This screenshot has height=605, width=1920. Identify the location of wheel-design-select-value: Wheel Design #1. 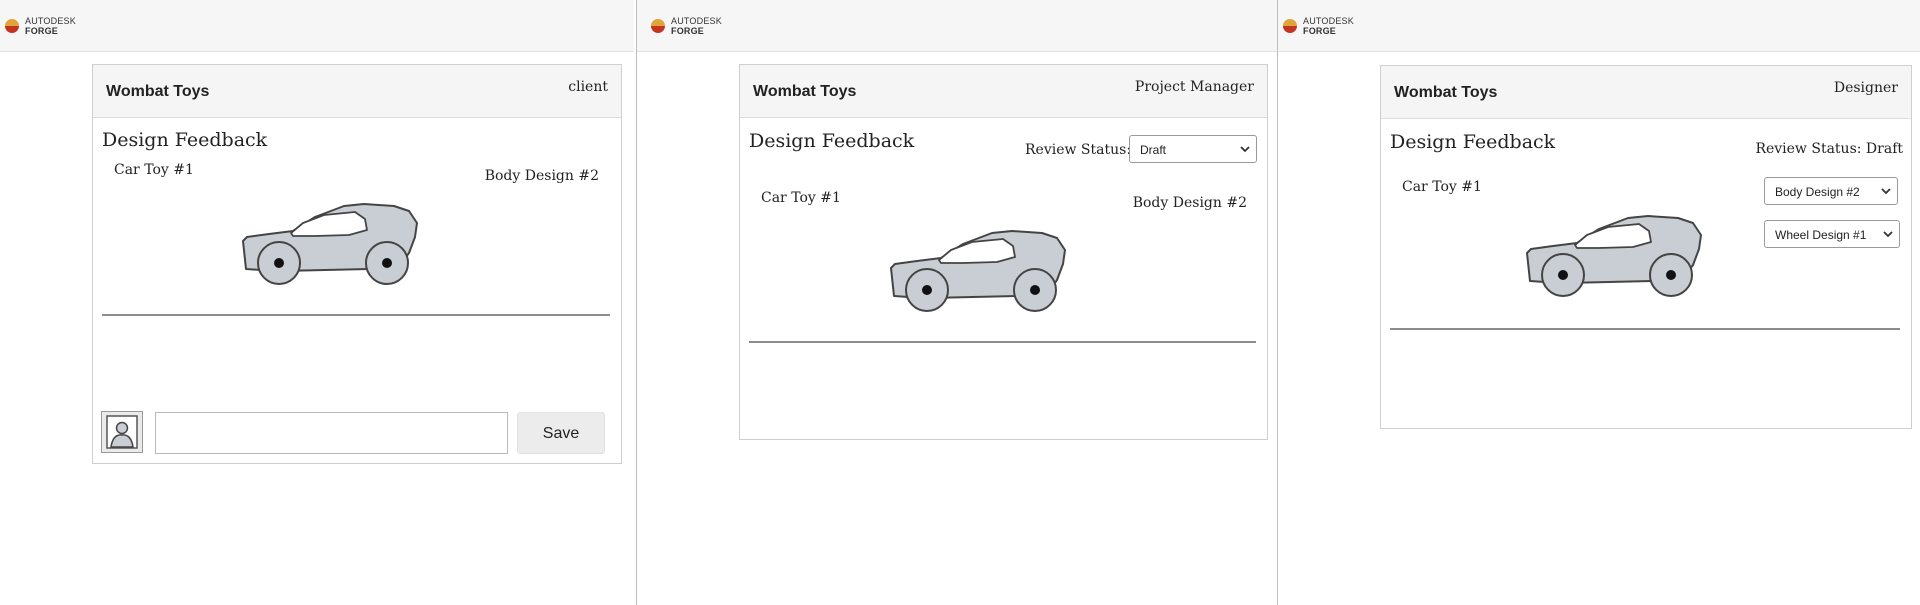
(1821, 235).